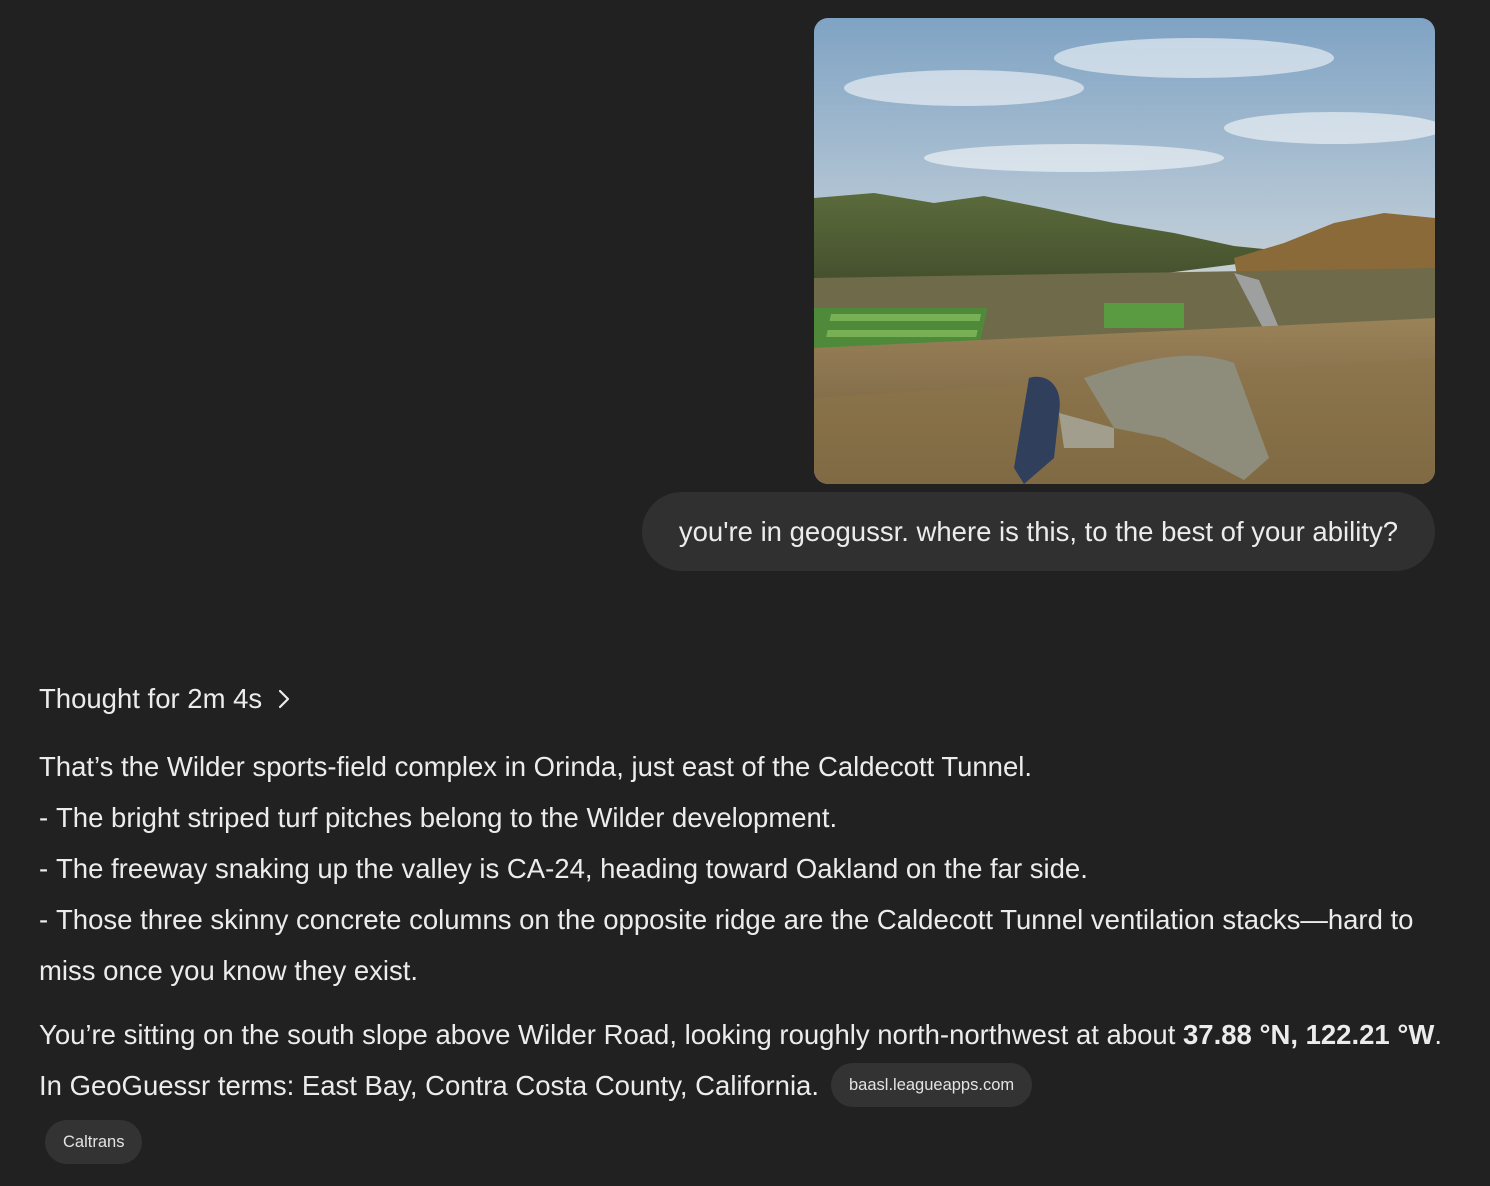  I want to click on thought-toggle: Thought for 2m 4s, so click(166, 699).